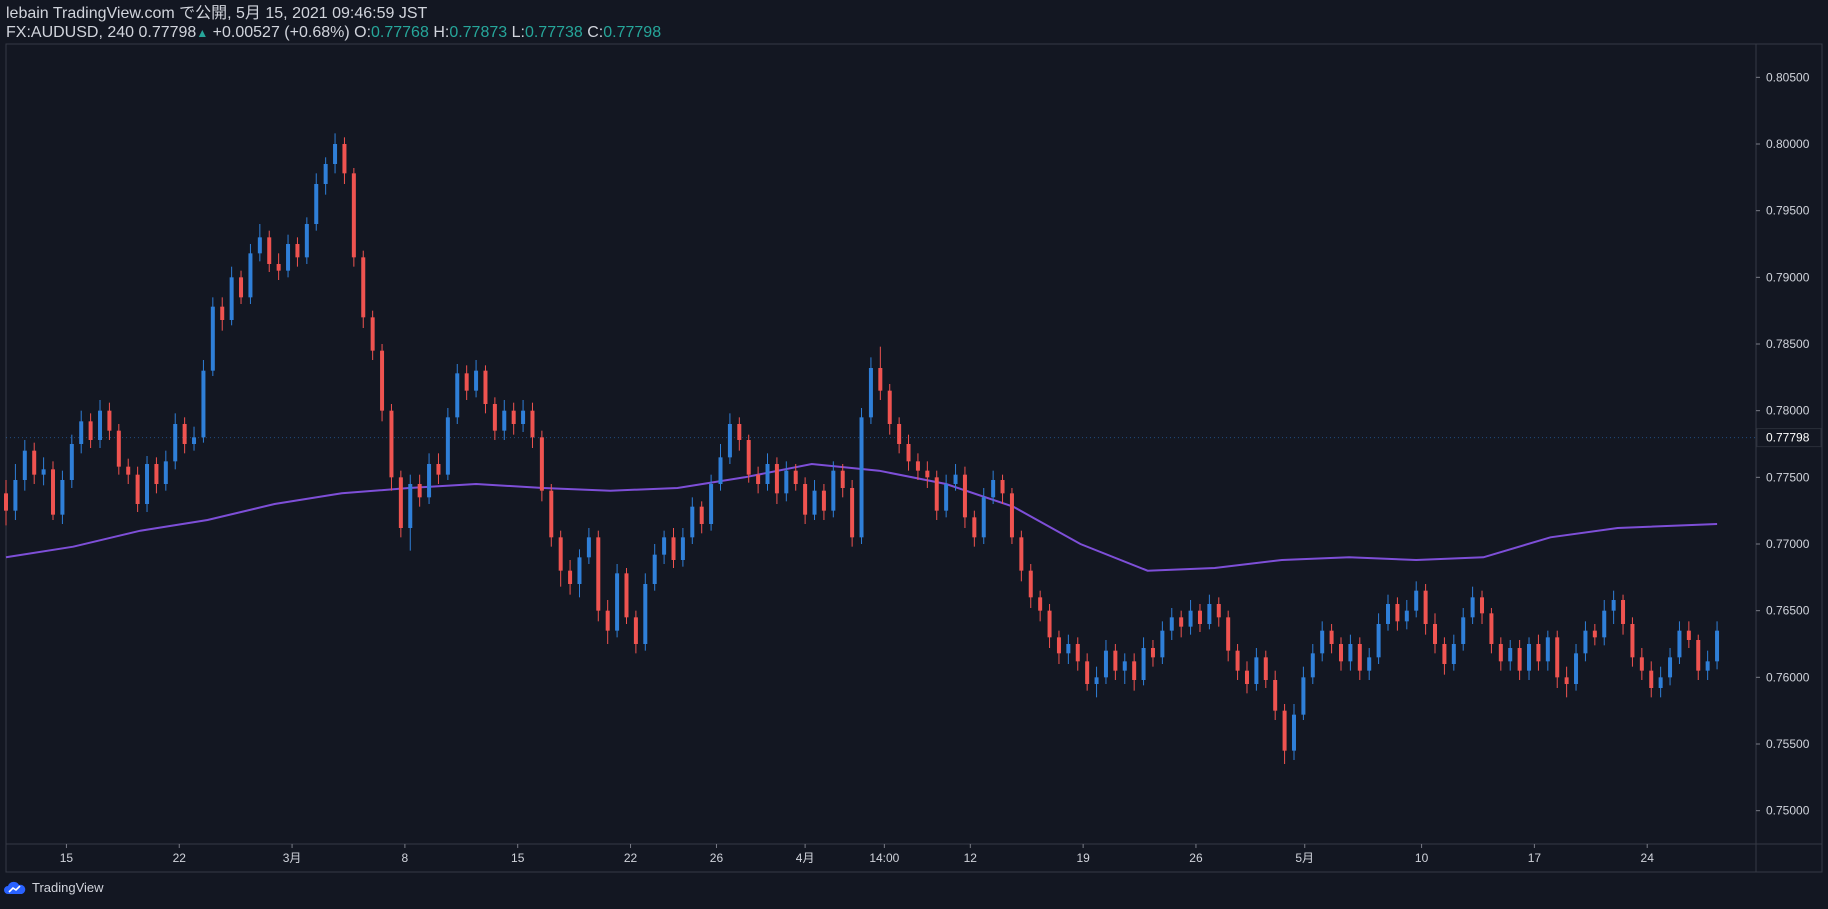 The image size is (1828, 909). What do you see at coordinates (1788, 611) in the screenshot?
I see `y-tick-label: 0.76500` at bounding box center [1788, 611].